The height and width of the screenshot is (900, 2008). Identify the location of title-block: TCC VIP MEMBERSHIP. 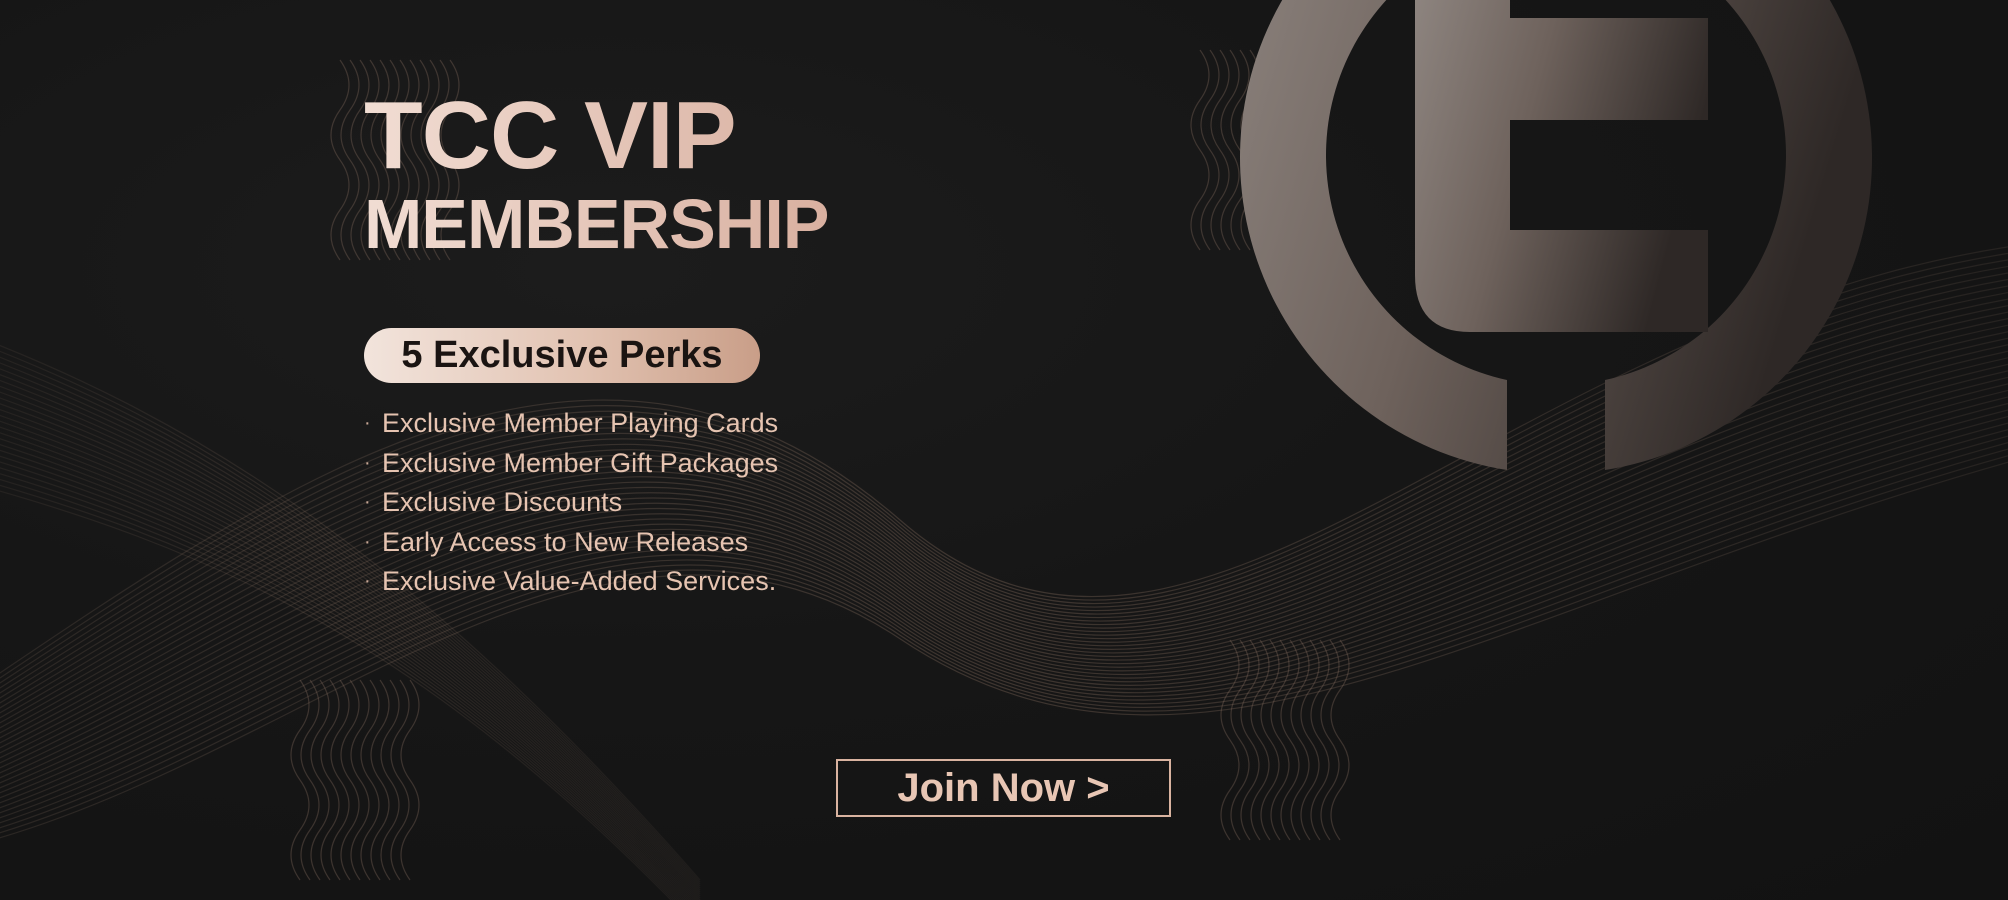
(596, 175).